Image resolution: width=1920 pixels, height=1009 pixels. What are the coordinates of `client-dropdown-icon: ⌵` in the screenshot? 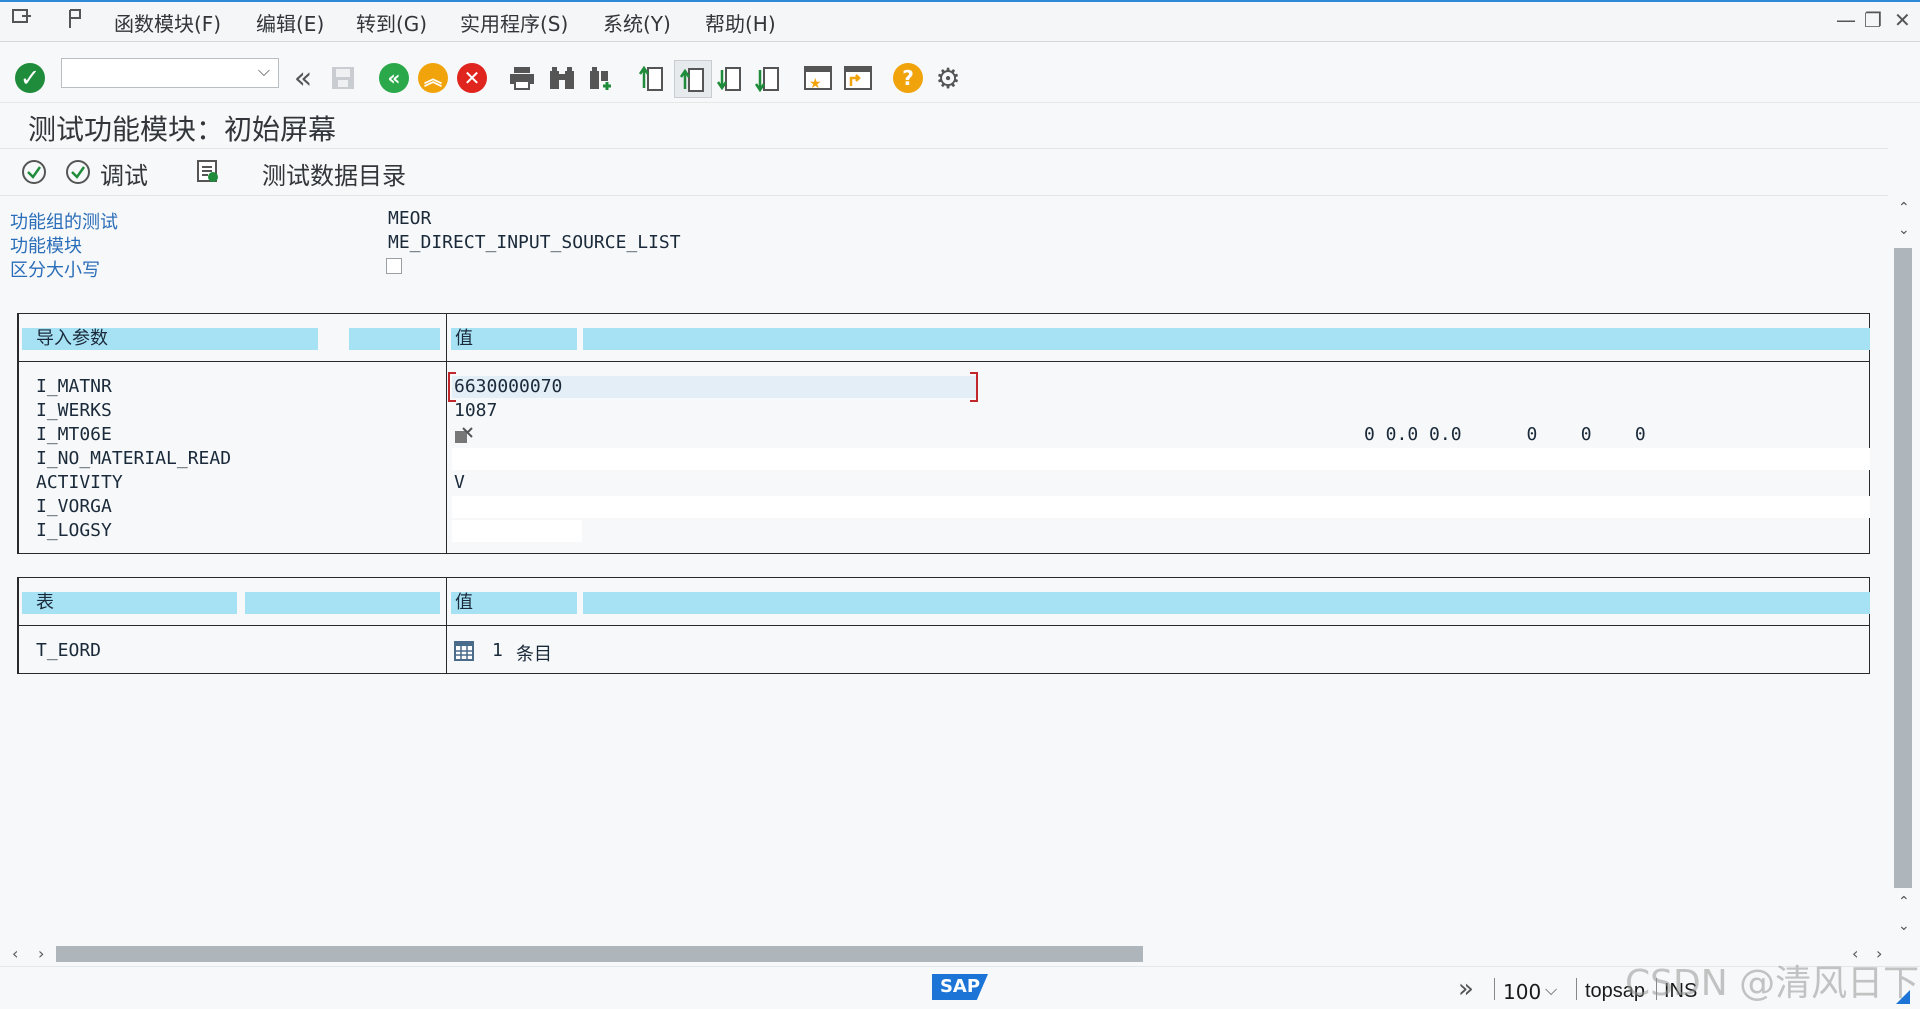 It's located at (1551, 990).